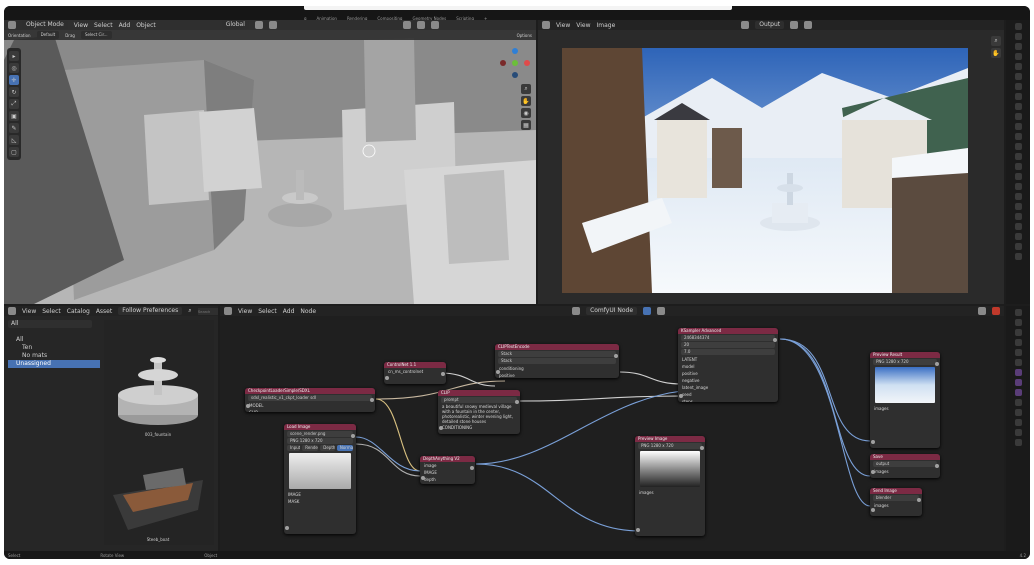  I want to click on snap-icon, so click(258, 25).